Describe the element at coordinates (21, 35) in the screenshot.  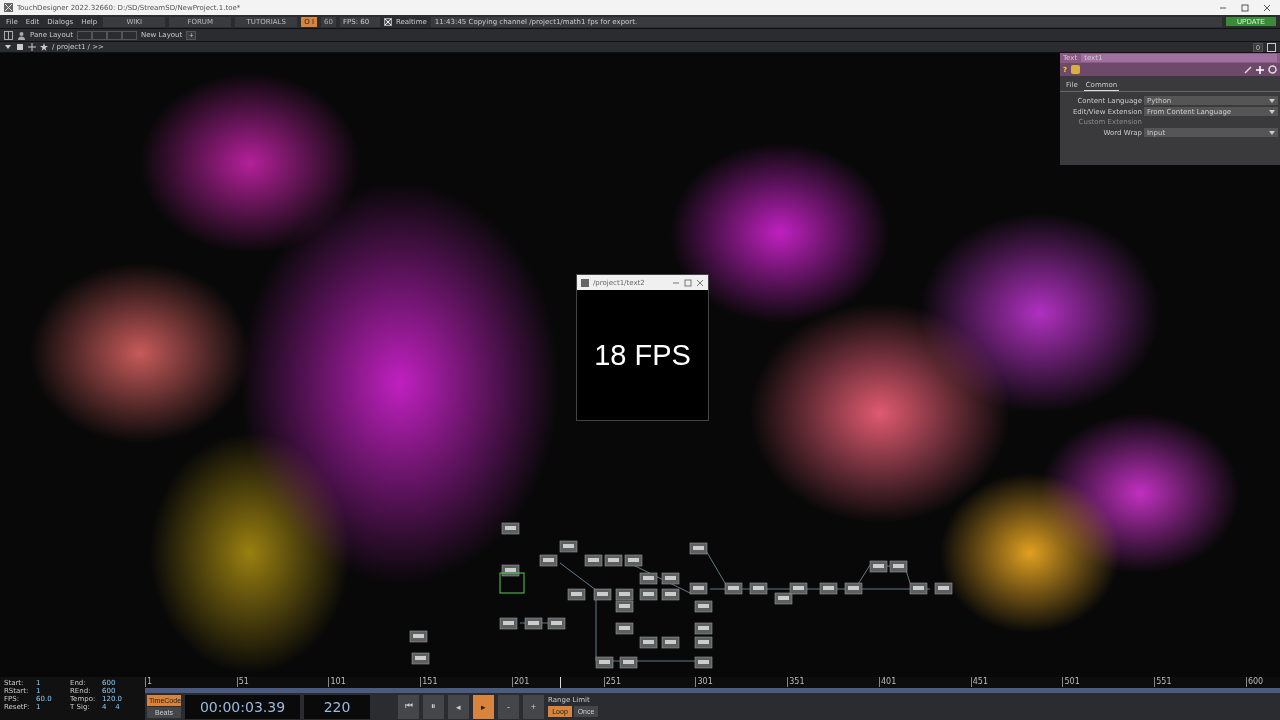
I see `person-icon` at that location.